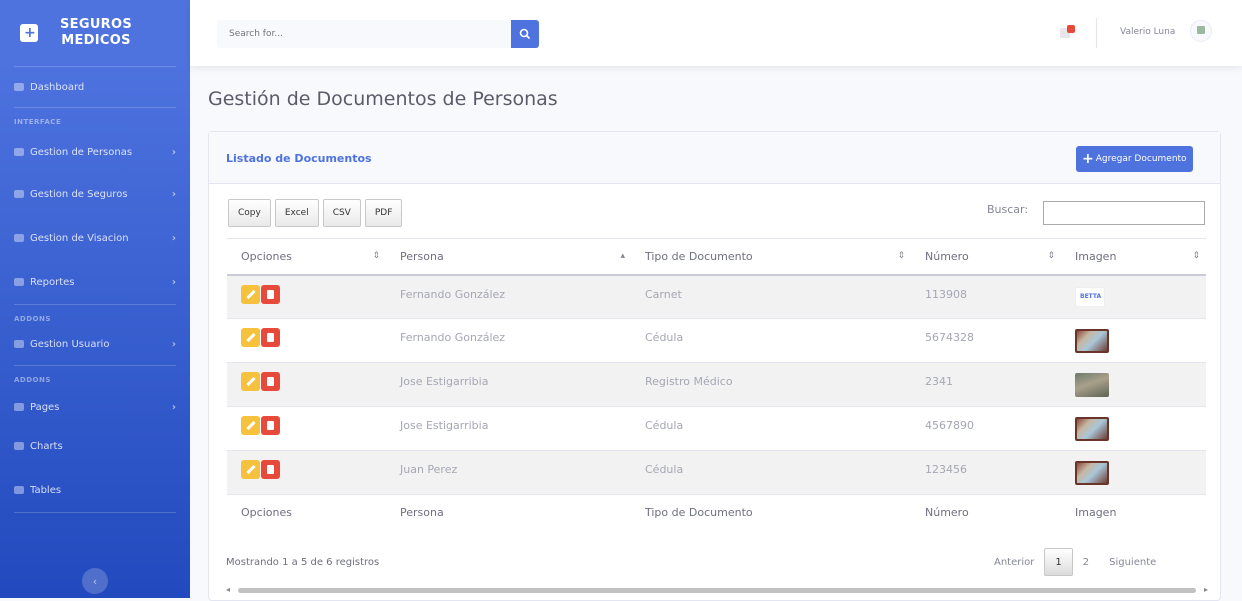 This screenshot has width=1242, height=601. What do you see at coordinates (716, 340) in the screenshot?
I see `table-row: Fernando González Cédula 5674328` at bounding box center [716, 340].